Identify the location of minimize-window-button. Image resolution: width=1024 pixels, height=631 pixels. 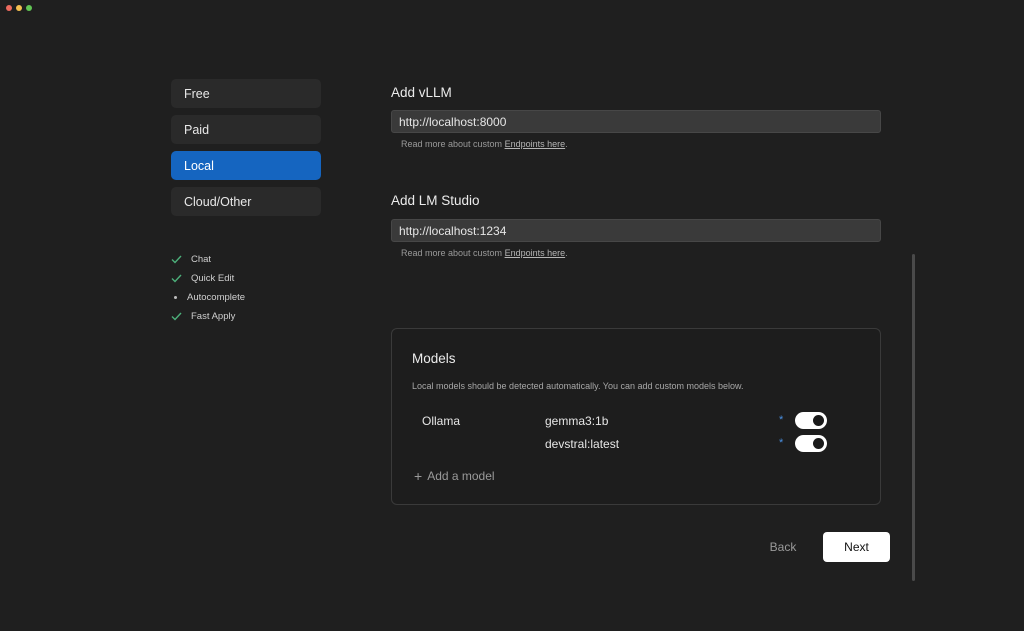
(19, 8).